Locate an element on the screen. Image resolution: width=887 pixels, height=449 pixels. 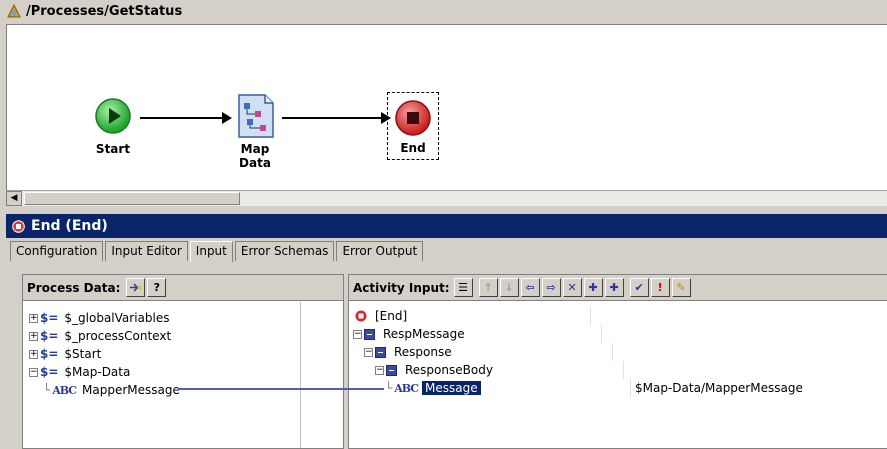
start-node: Start is located at coordinates (113, 126).